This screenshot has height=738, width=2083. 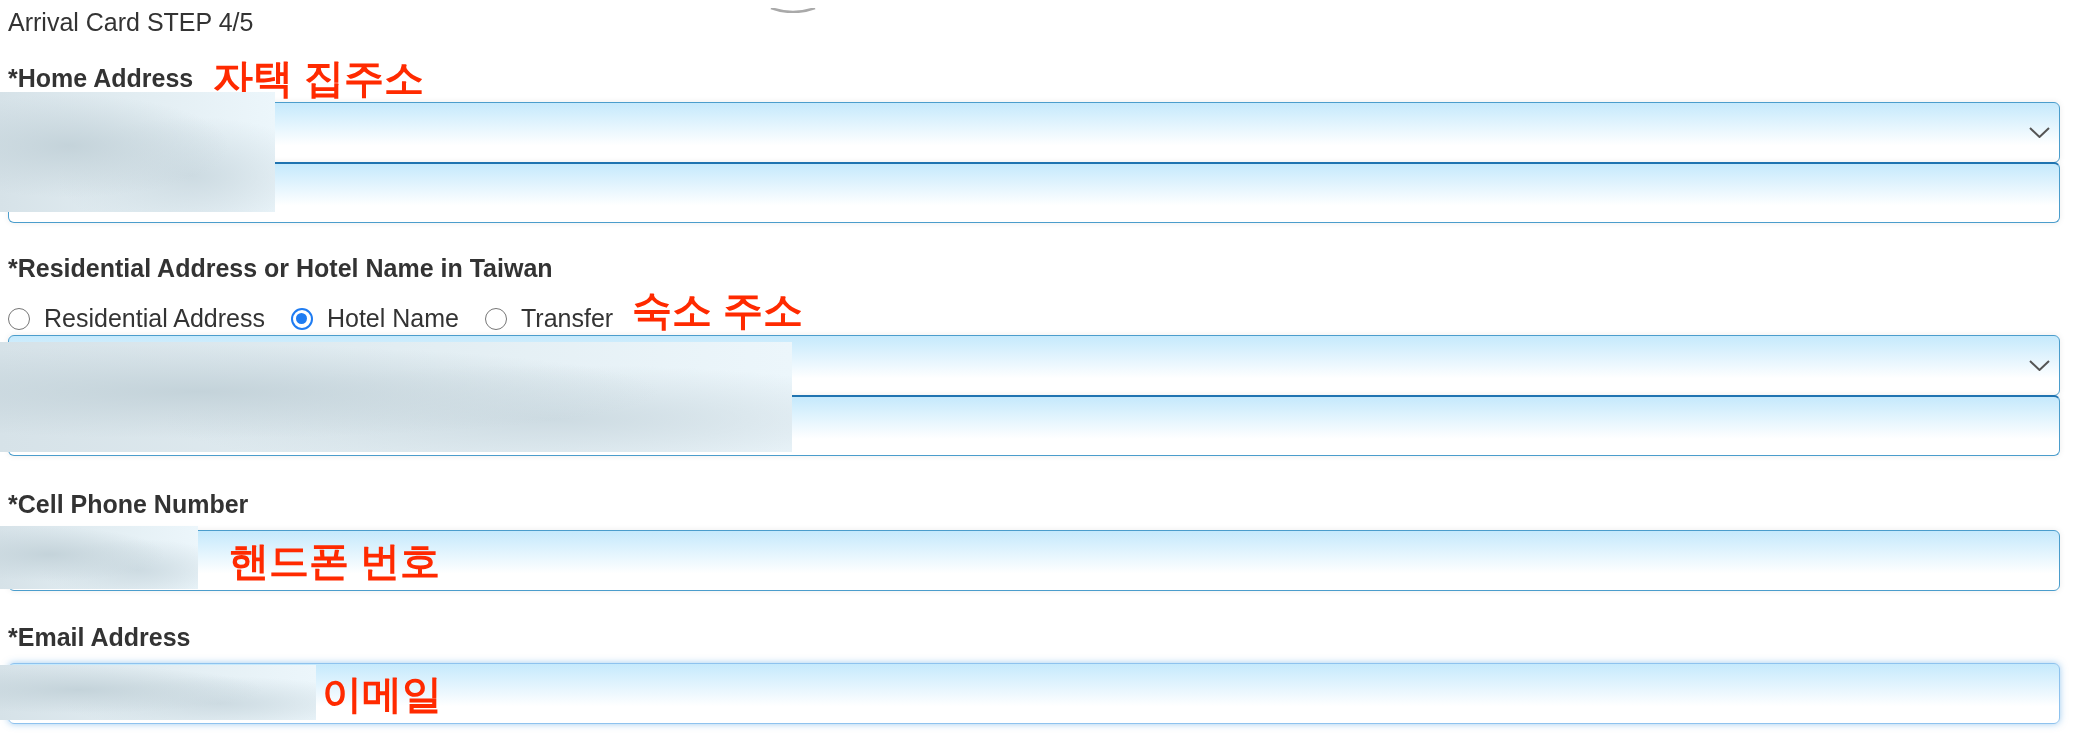 What do you see at coordinates (392, 318) in the screenshot?
I see `radio-label: Hotel Name` at bounding box center [392, 318].